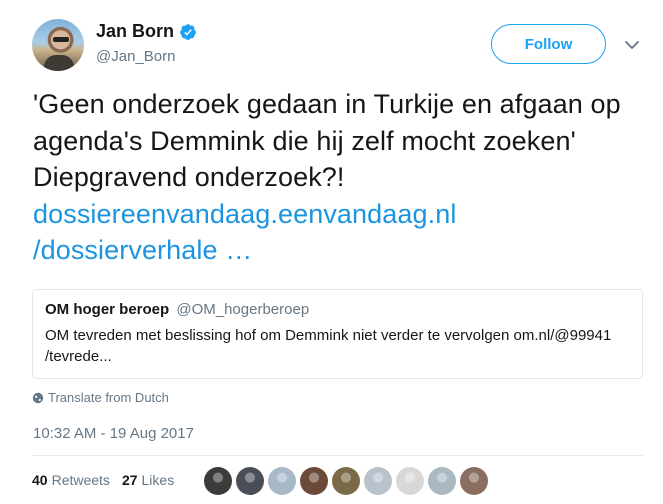 This screenshot has width=663, height=504. I want to click on tweet-timestamp: 10:32 AM - 19 Aug 2017, so click(113, 433).